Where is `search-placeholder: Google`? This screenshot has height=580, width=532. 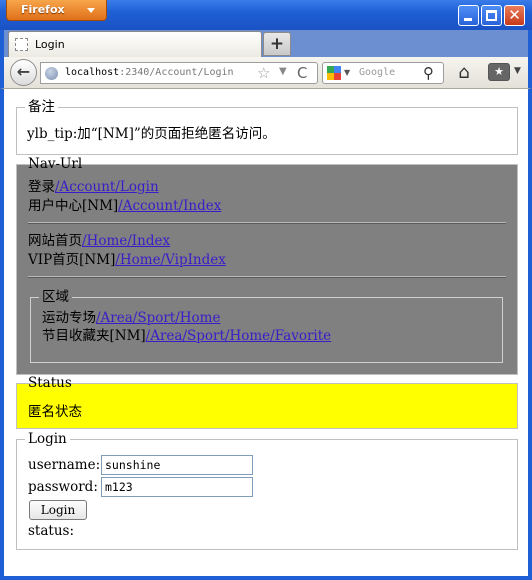
search-placeholder: Google is located at coordinates (377, 72).